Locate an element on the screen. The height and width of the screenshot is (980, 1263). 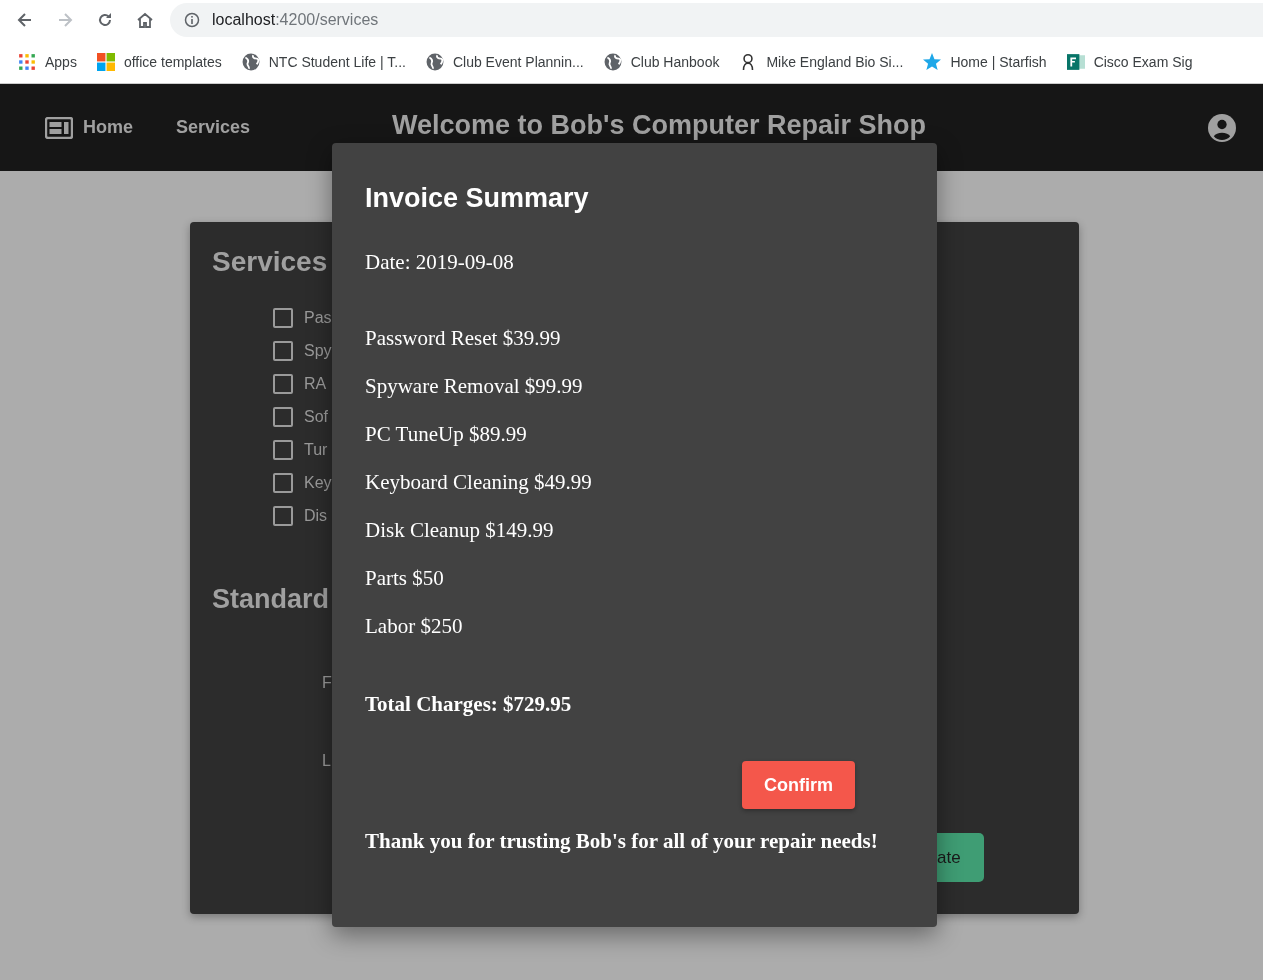
field-label: L is located at coordinates (327, 761).